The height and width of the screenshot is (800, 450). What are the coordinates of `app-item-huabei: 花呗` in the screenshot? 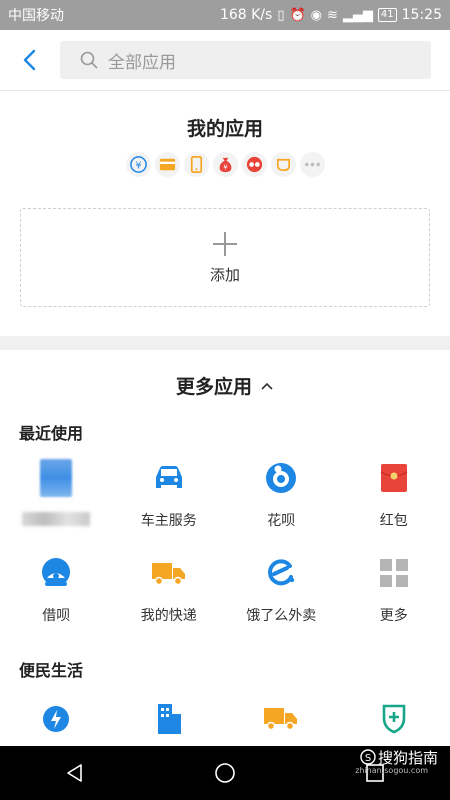 It's located at (281, 494).